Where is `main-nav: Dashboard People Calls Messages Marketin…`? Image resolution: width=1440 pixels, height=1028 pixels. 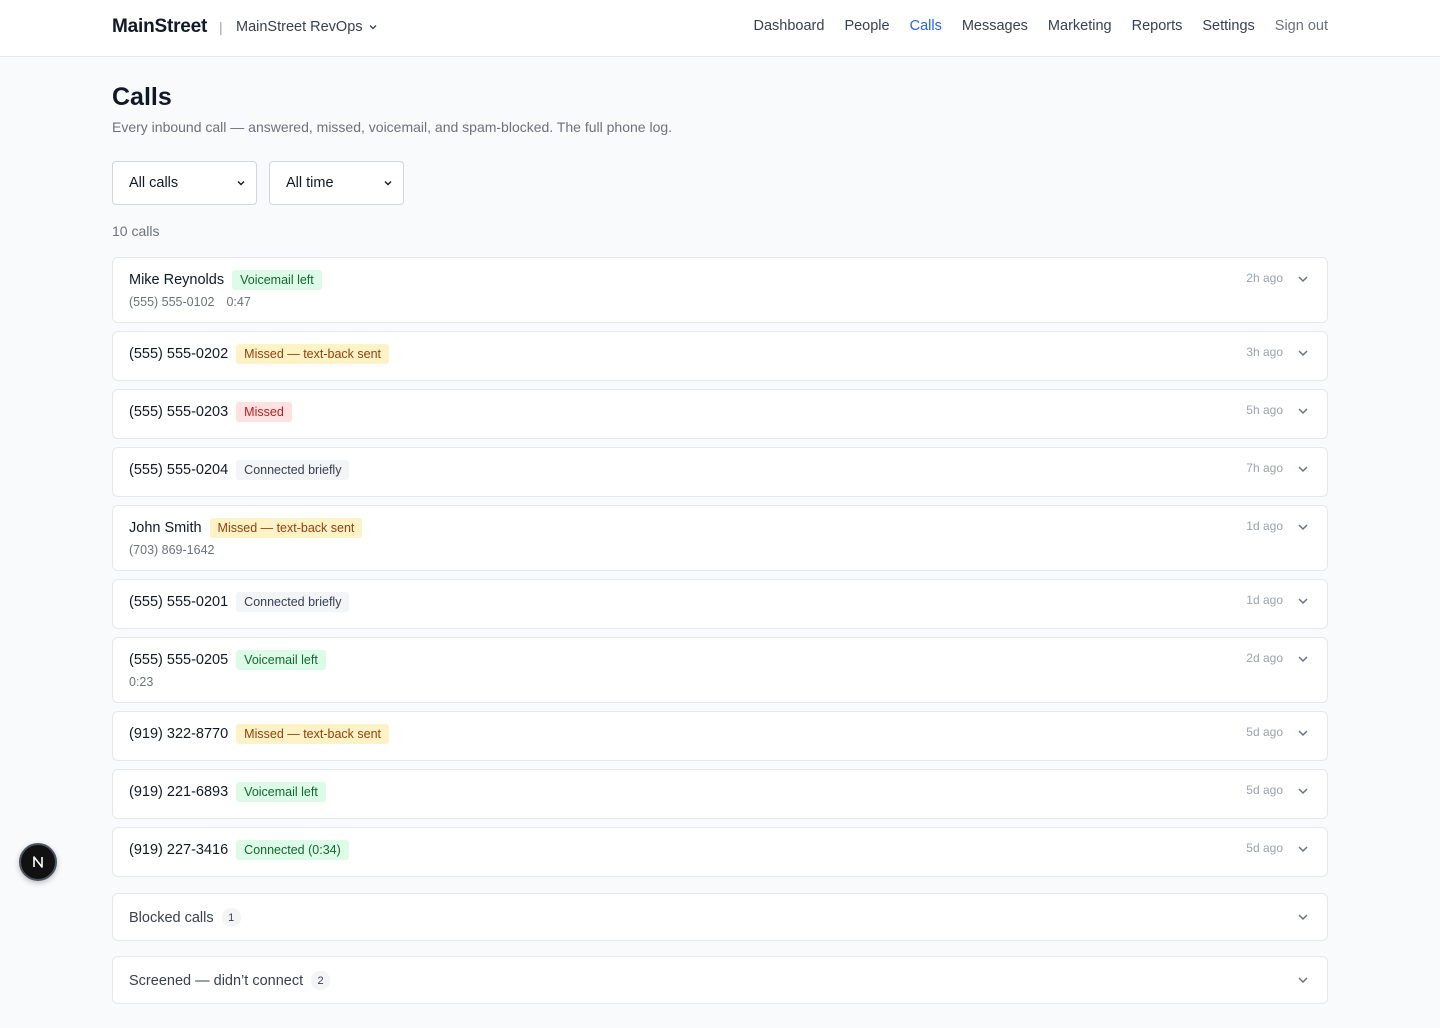
main-nav: Dashboard People Calls Messages Marketin… is located at coordinates (1031, 26).